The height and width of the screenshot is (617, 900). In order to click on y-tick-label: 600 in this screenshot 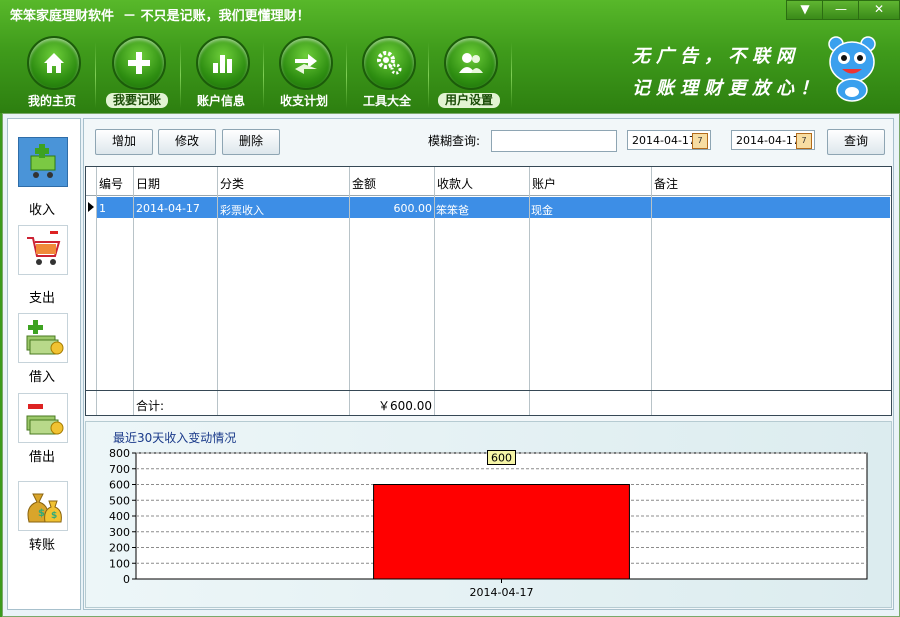, I will do `click(119, 485)`.